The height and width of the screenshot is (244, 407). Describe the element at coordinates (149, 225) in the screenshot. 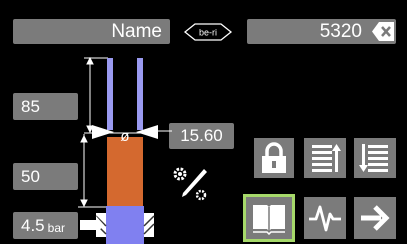

I see `clamp-right-jaw` at that location.